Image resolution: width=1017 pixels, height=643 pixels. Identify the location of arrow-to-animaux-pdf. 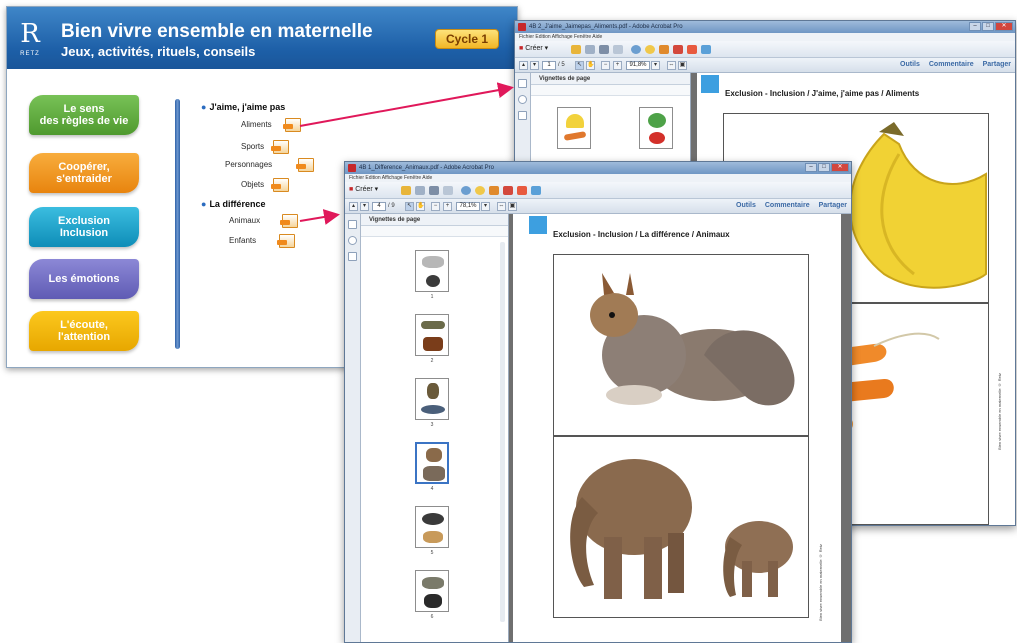
(319, 217).